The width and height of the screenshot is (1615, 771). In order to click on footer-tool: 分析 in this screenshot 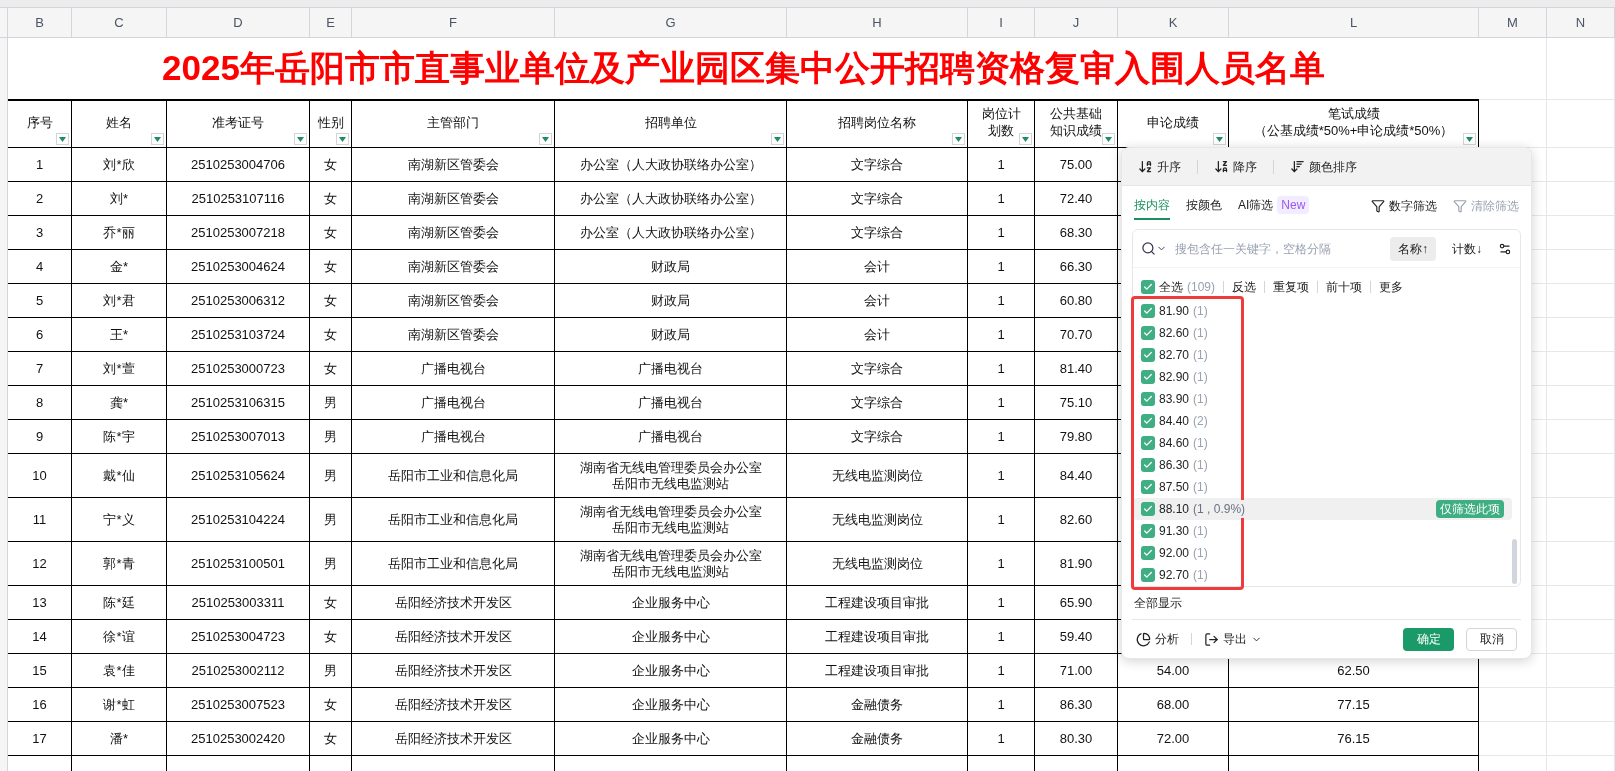, I will do `click(1157, 639)`.